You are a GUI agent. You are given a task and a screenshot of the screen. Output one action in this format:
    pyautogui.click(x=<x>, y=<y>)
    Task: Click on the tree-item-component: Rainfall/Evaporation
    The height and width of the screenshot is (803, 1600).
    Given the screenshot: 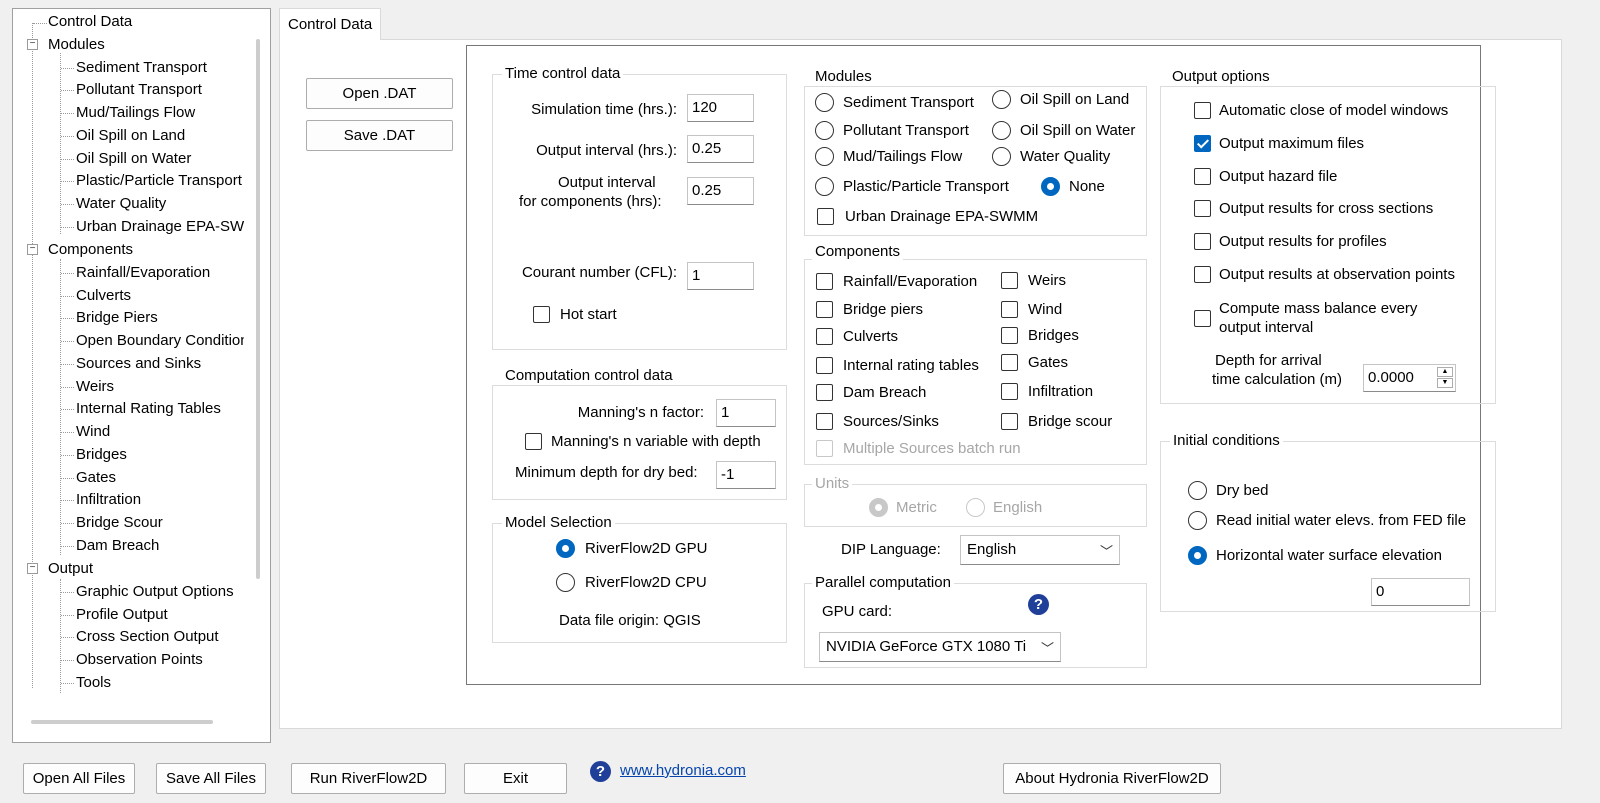 What is the action you would take?
    pyautogui.click(x=143, y=273)
    